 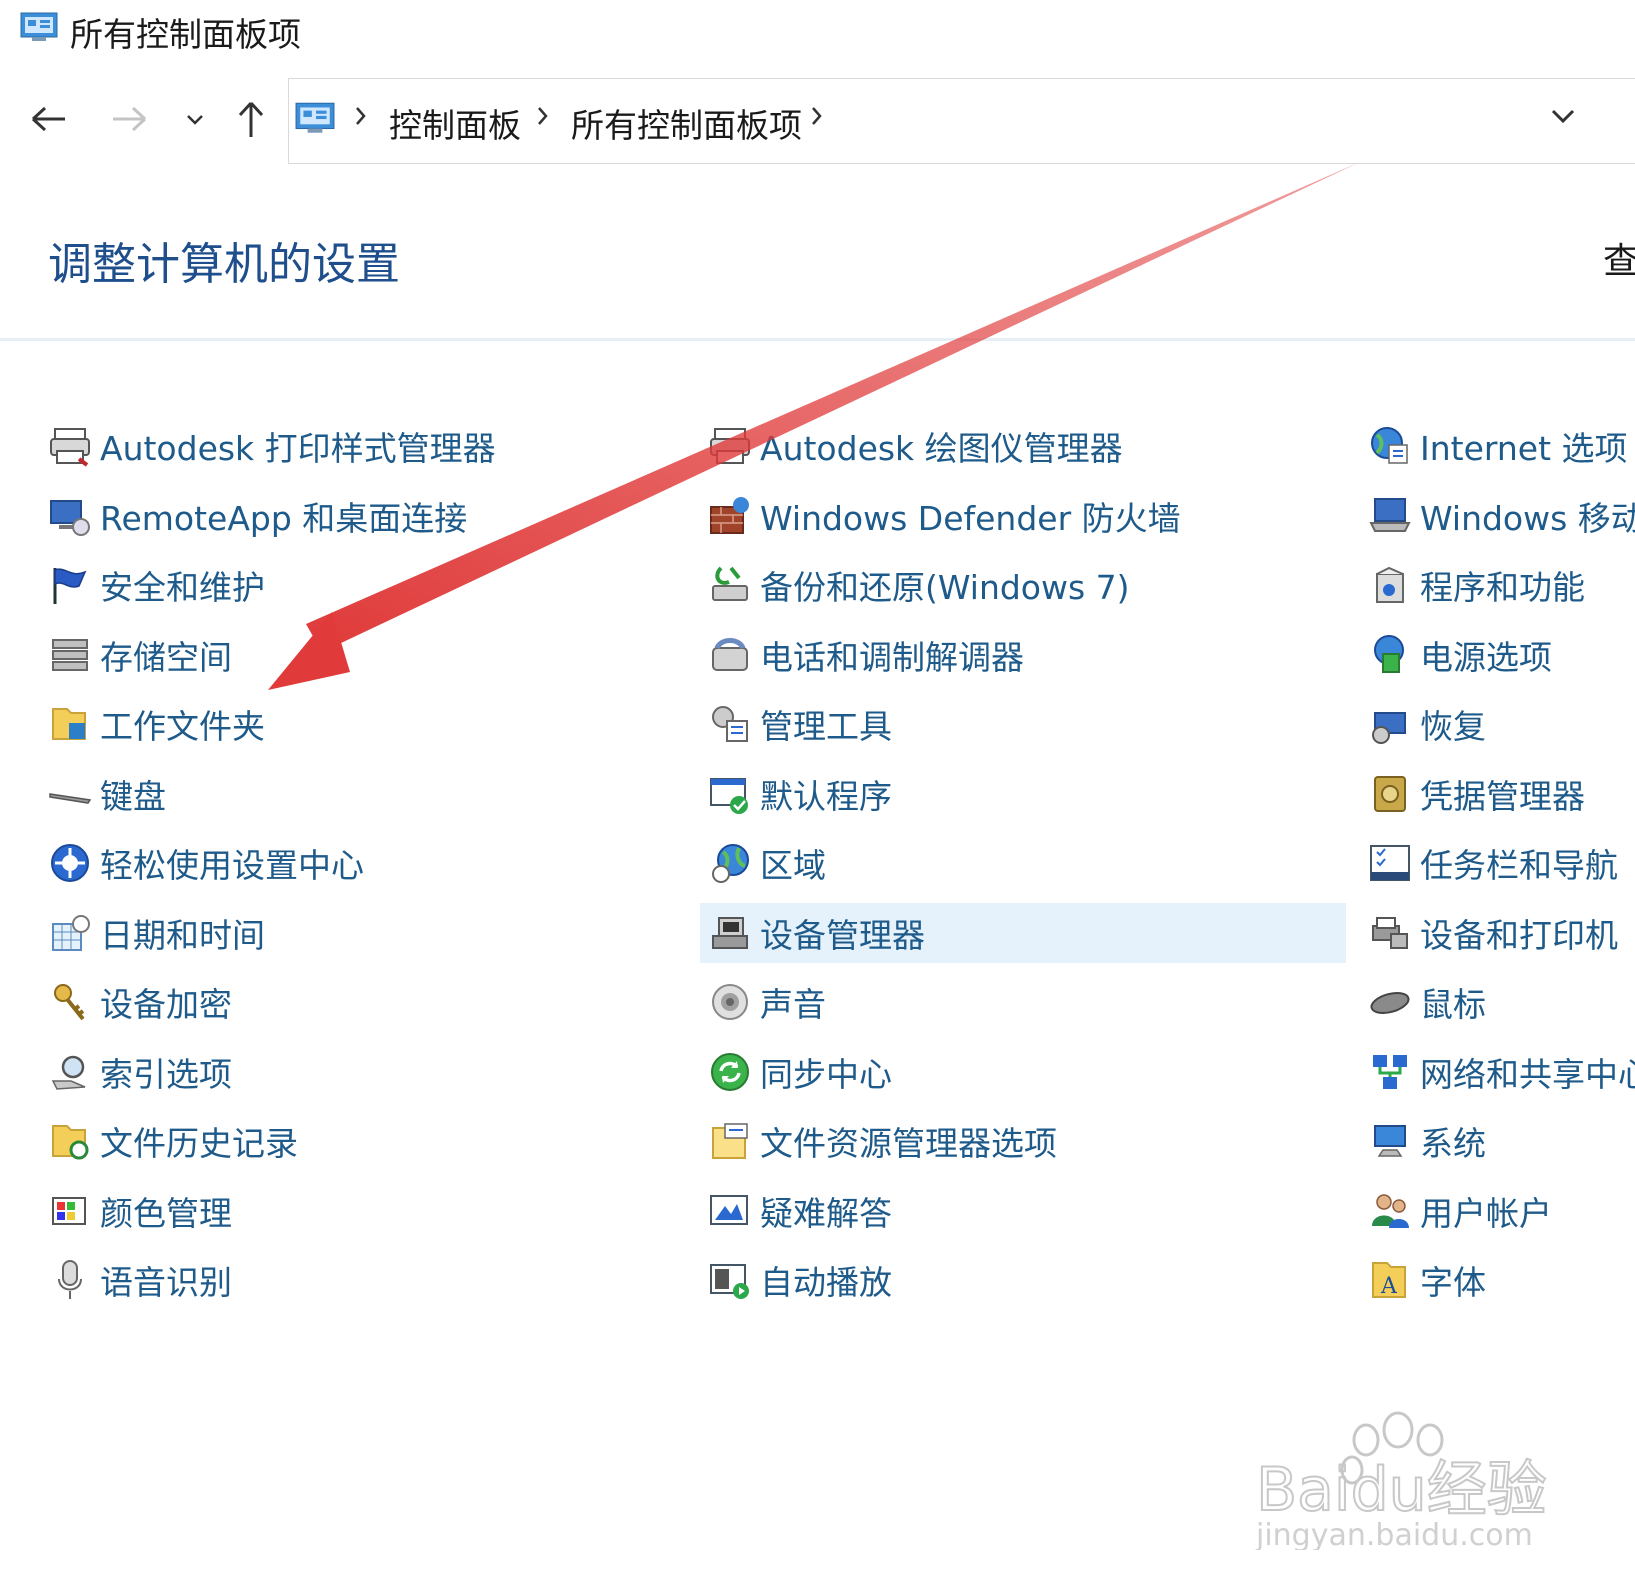 What do you see at coordinates (166, 1213) in the screenshot?
I see `control-panel-item-label: 颜色管理` at bounding box center [166, 1213].